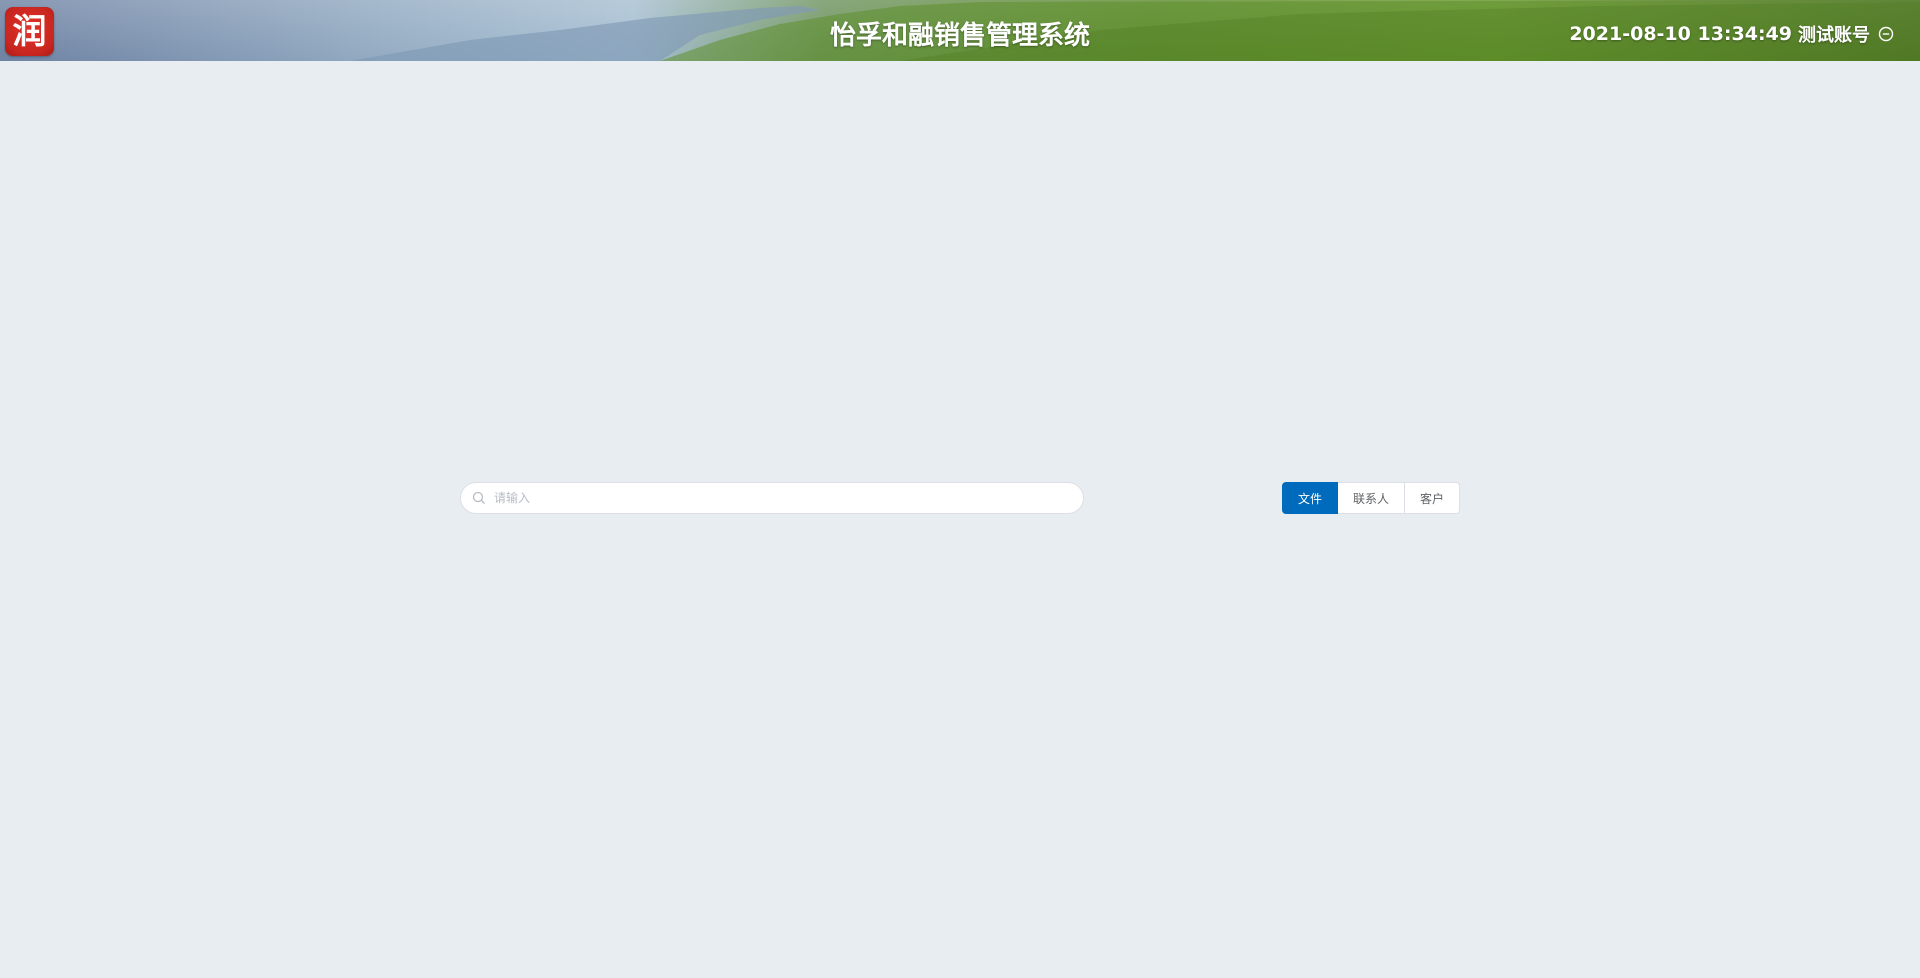  Describe the element at coordinates (1432, 498) in the screenshot. I see `tab-customers: 客户` at that location.